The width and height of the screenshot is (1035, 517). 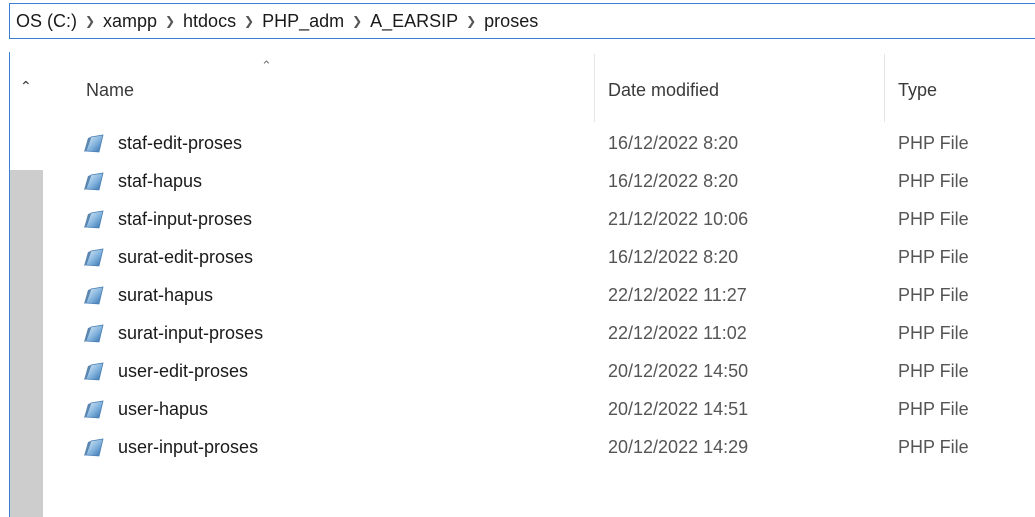 I want to click on file-name: user-input-proses, so click(x=188, y=447).